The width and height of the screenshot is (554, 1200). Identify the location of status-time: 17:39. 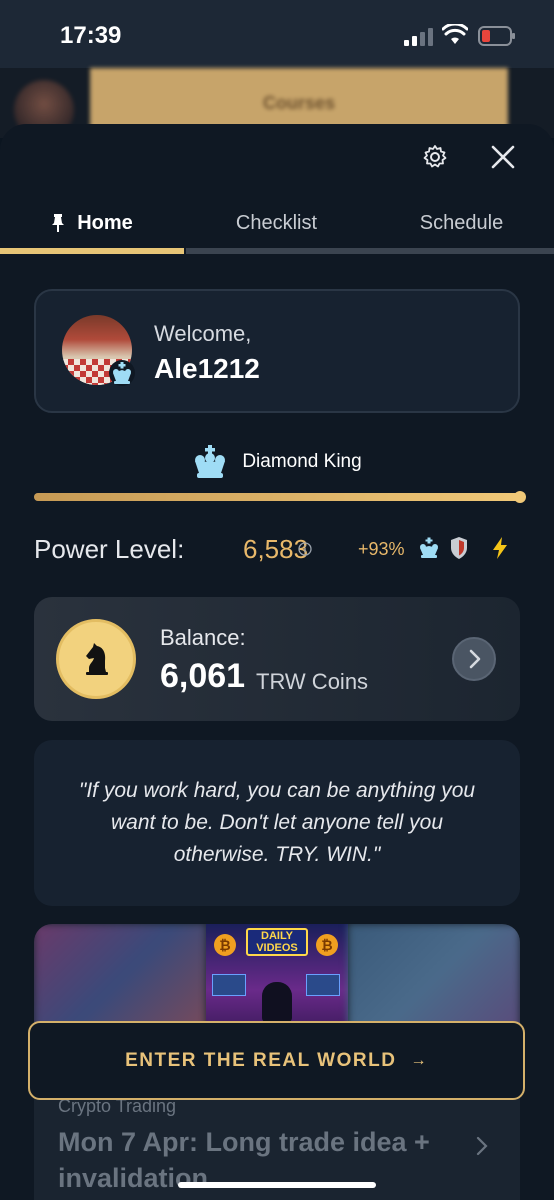
(91, 35).